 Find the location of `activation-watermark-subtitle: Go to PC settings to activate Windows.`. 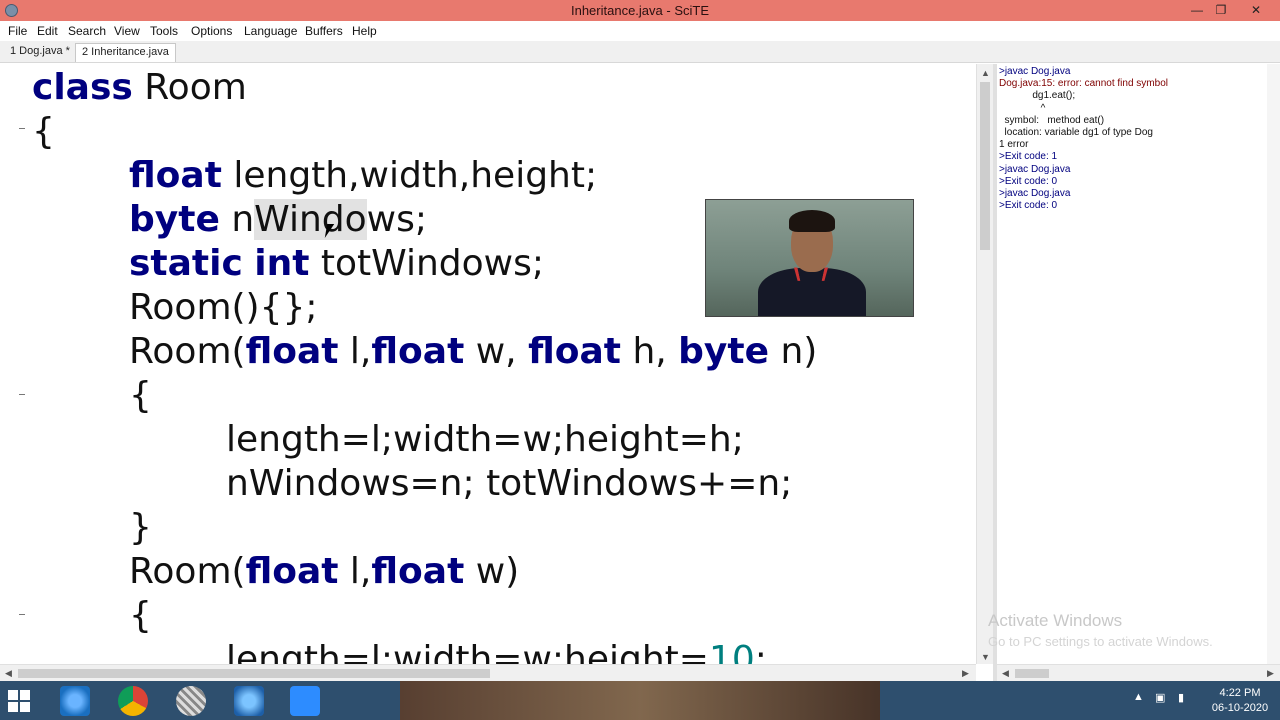

activation-watermark-subtitle: Go to PC settings to activate Windows. is located at coordinates (1100, 641).